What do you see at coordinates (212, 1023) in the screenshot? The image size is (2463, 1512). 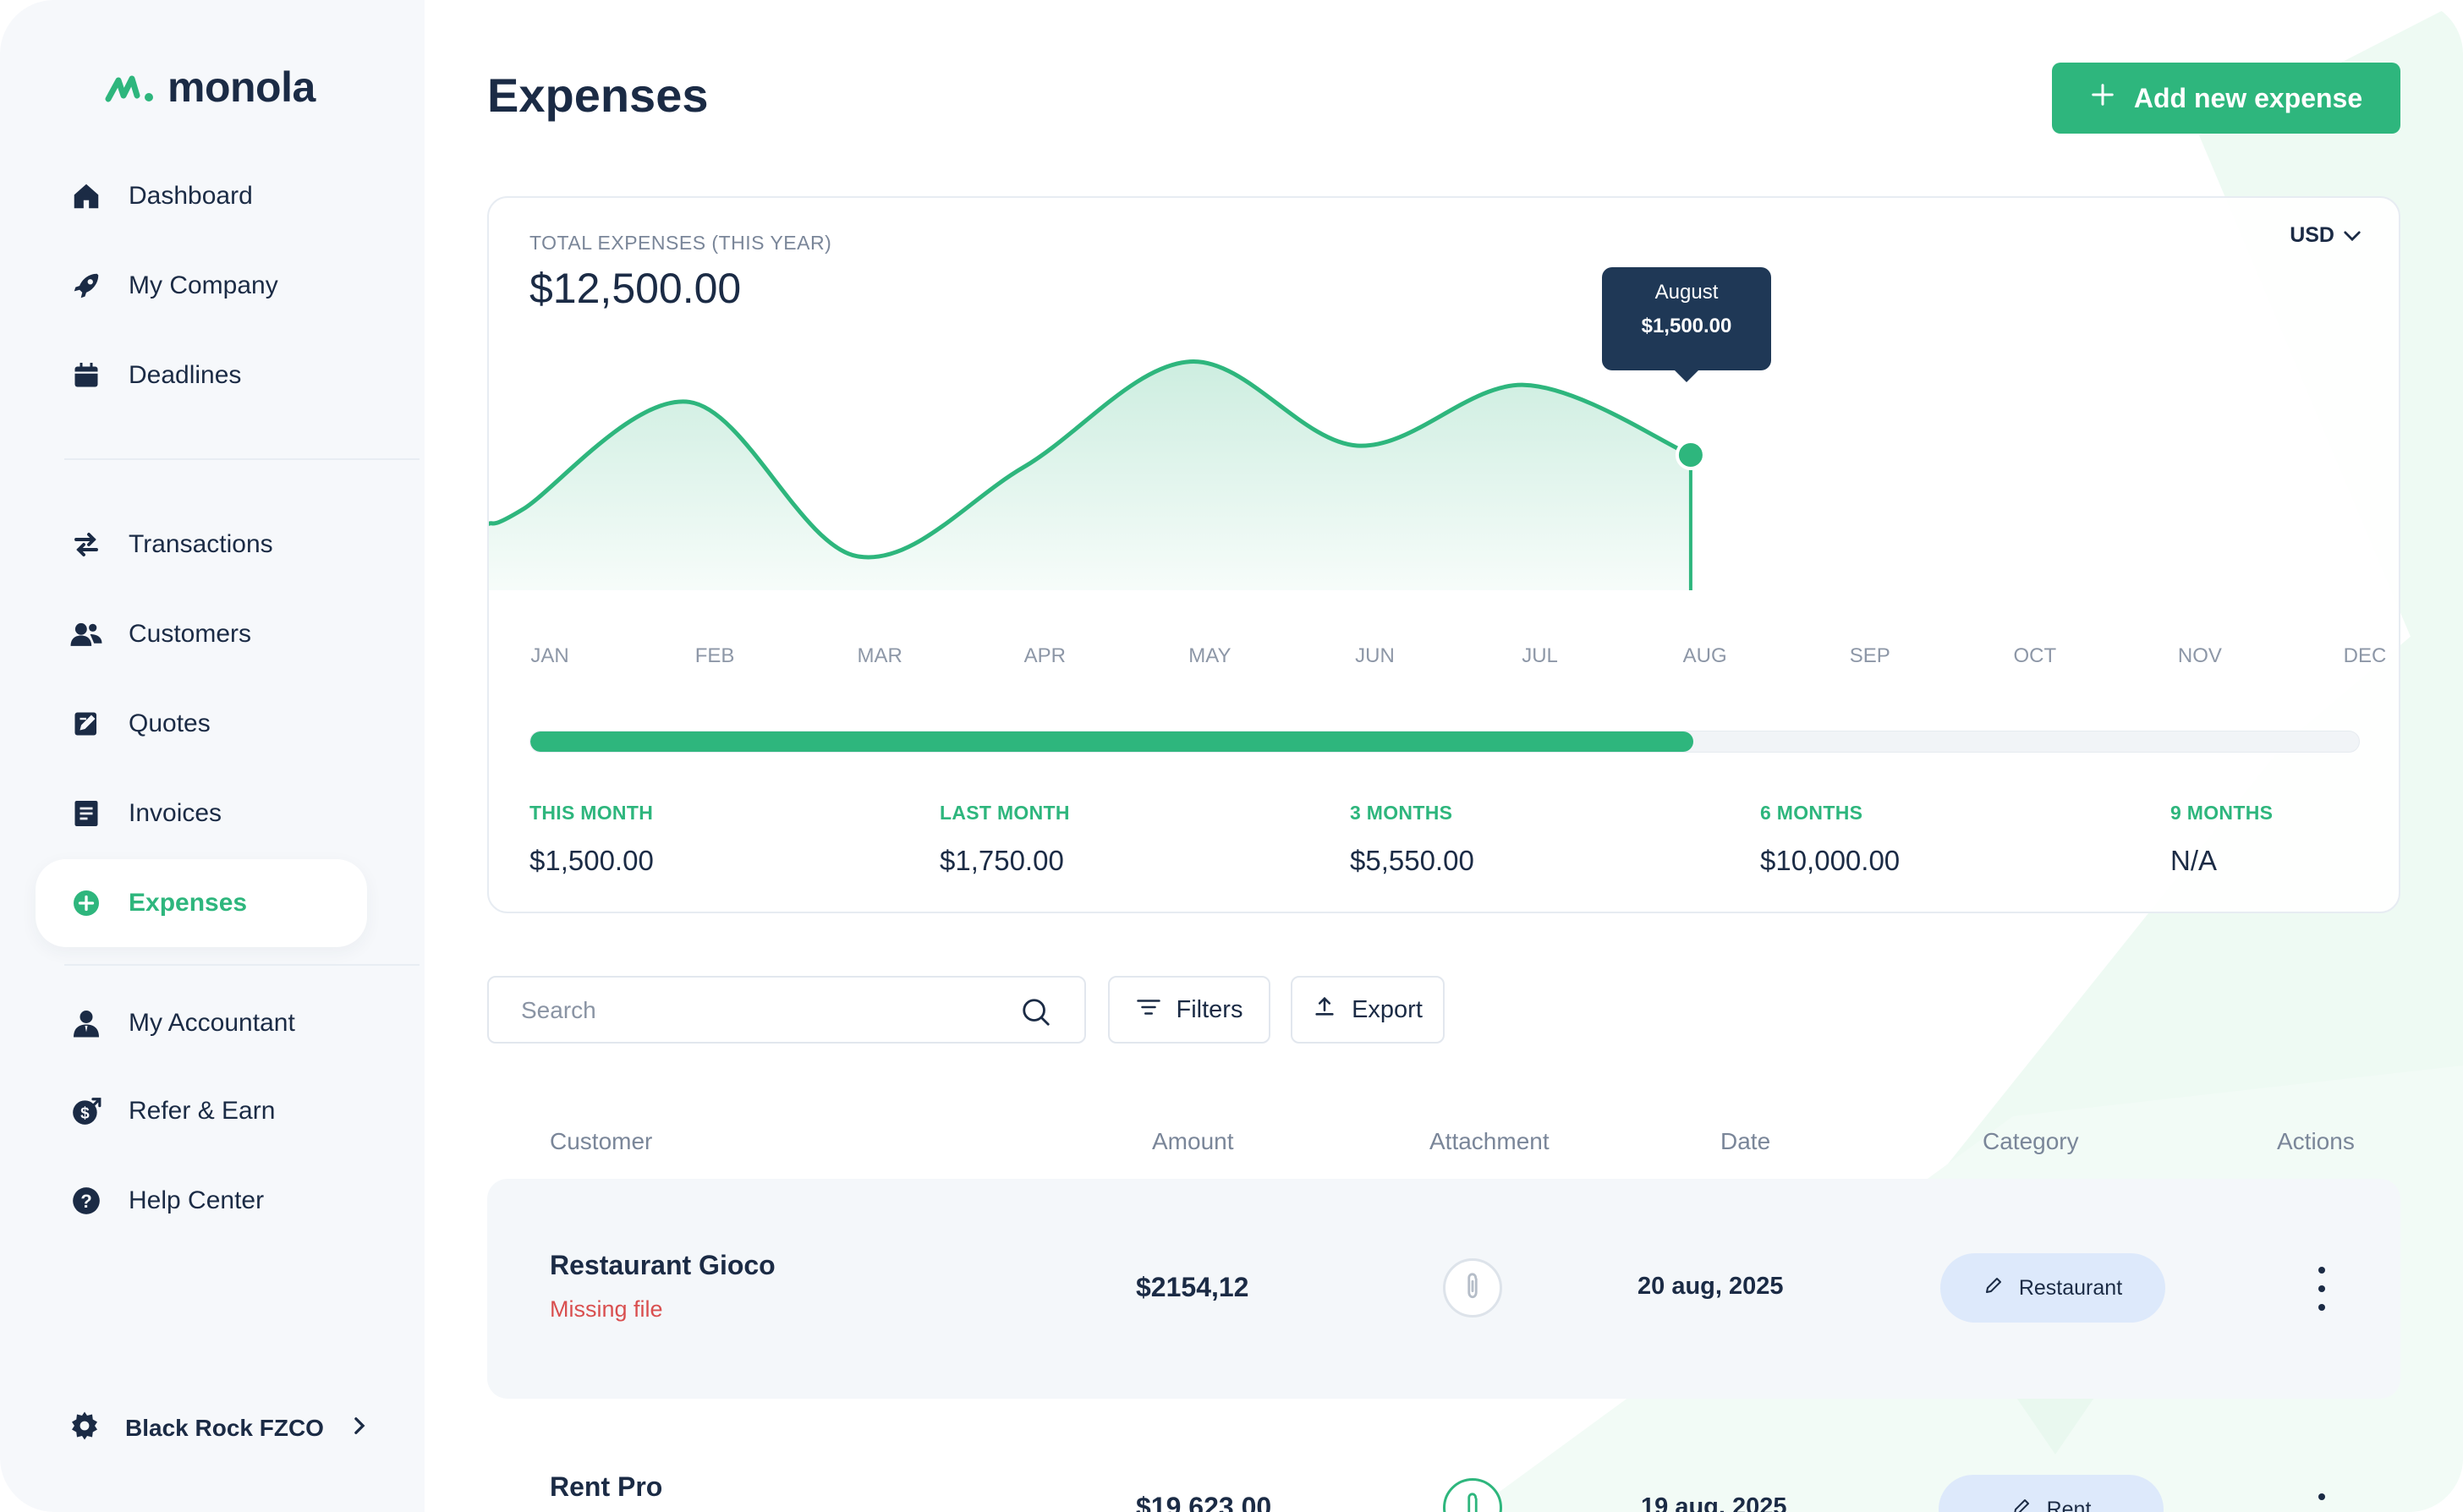 I see `sidebar-item-label: My Accountant` at bounding box center [212, 1023].